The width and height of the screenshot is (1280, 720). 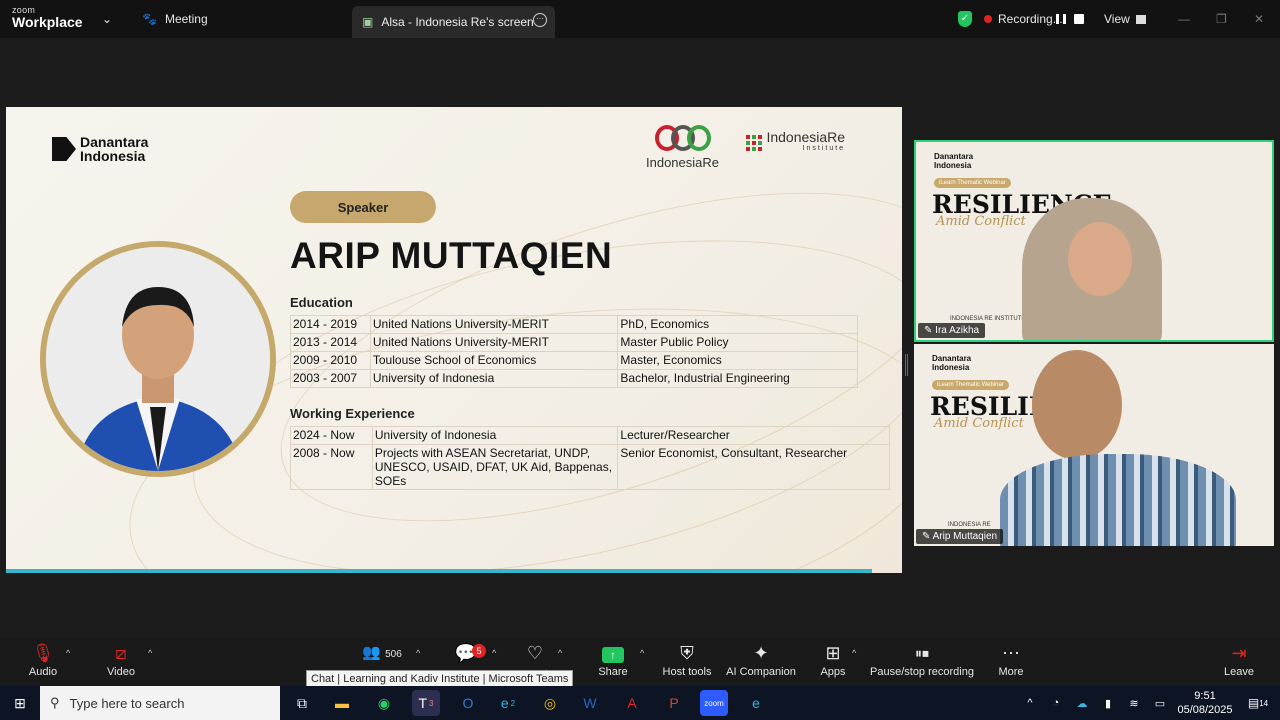 What do you see at coordinates (330, 324) in the screenshot?
I see `education-years: 2014 - 2019` at bounding box center [330, 324].